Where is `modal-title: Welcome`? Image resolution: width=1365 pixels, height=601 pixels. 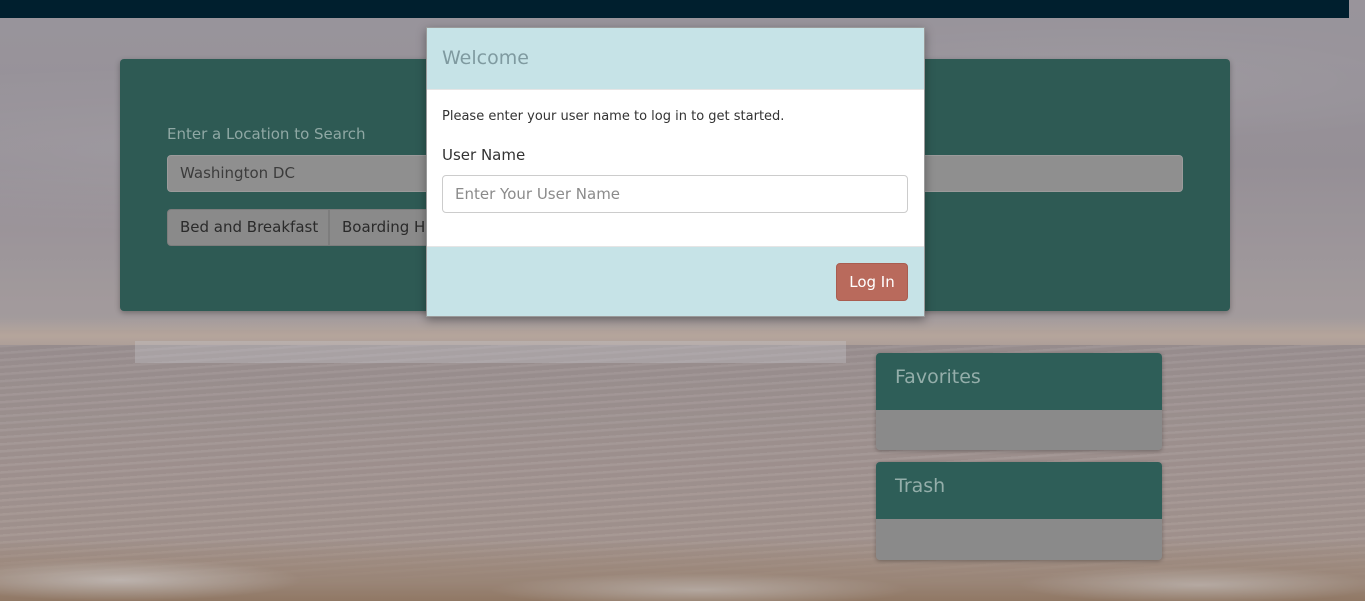
modal-title: Welcome is located at coordinates (675, 59).